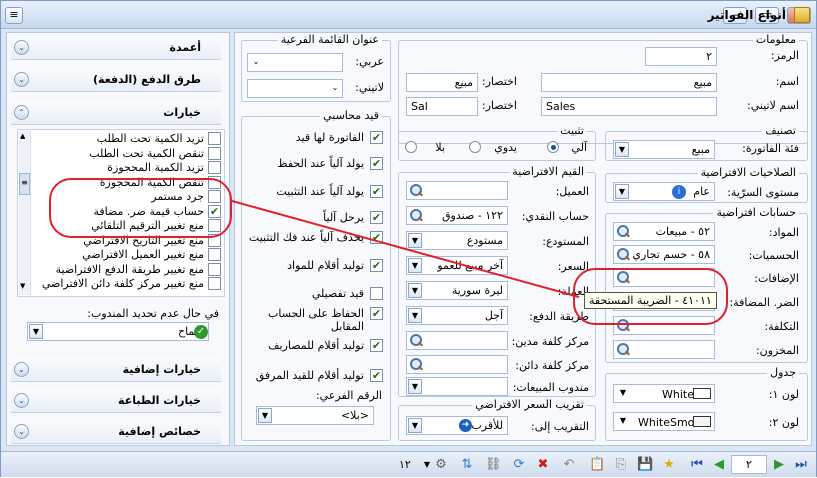 The height and width of the screenshot is (478, 817). What do you see at coordinates (801, 465) in the screenshot?
I see `last-record-icon: ⏭` at bounding box center [801, 465].